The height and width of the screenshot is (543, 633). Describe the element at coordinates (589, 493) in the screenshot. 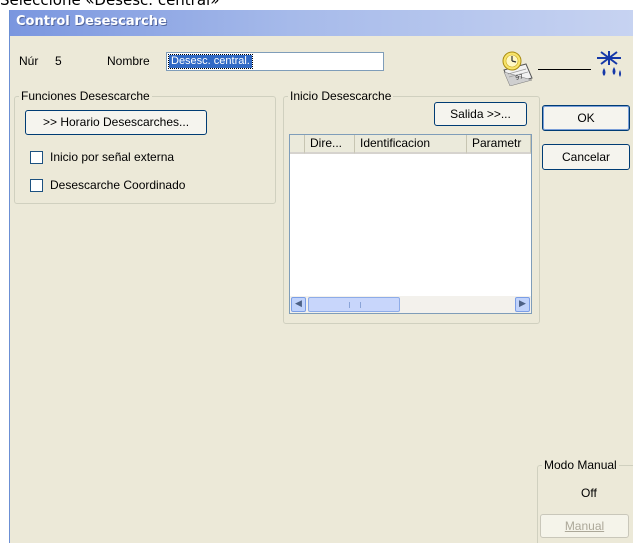

I see `modo-manual-status: Off` at that location.